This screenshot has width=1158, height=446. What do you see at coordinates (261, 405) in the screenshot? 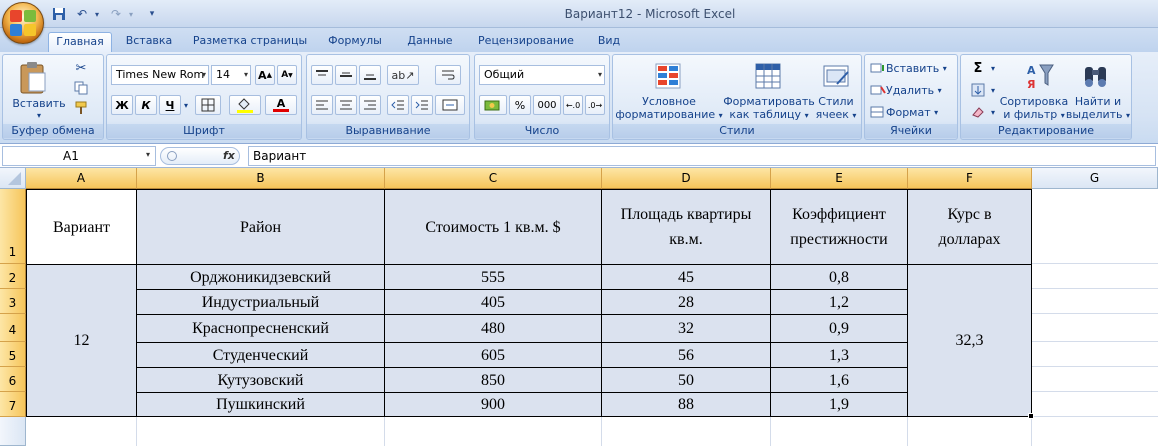
I see `table-cell: Пушкинский` at bounding box center [261, 405].